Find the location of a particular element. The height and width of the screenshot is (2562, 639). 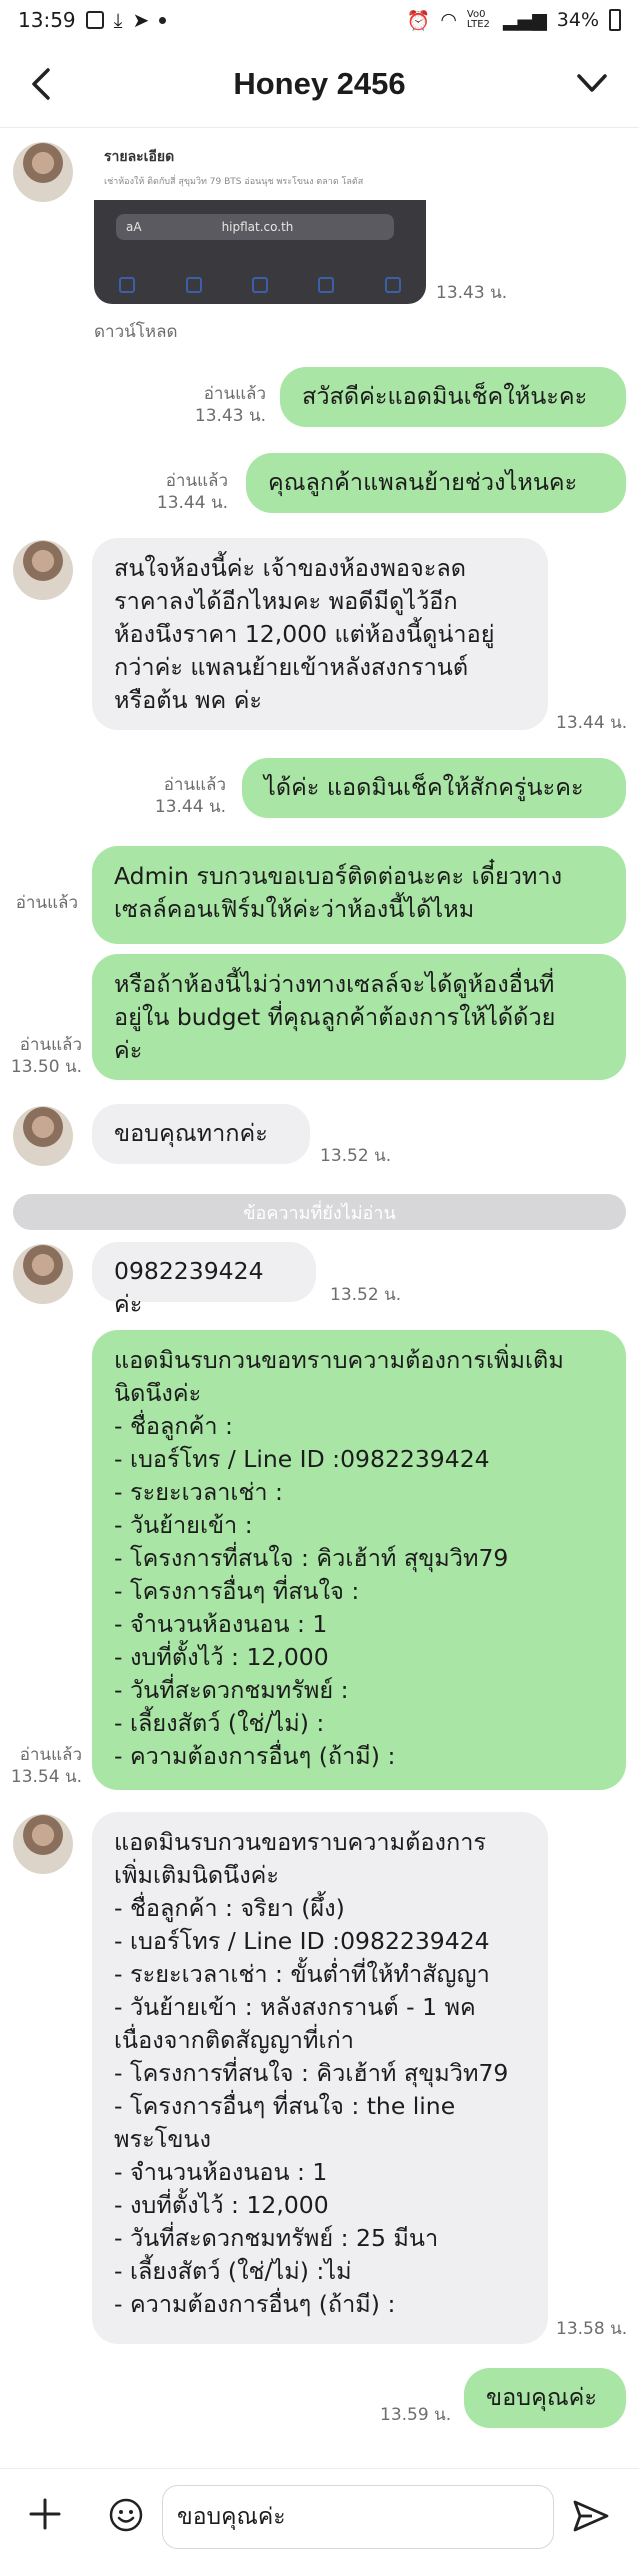

network-label: Vo0 LTE2 is located at coordinates (478, 19).